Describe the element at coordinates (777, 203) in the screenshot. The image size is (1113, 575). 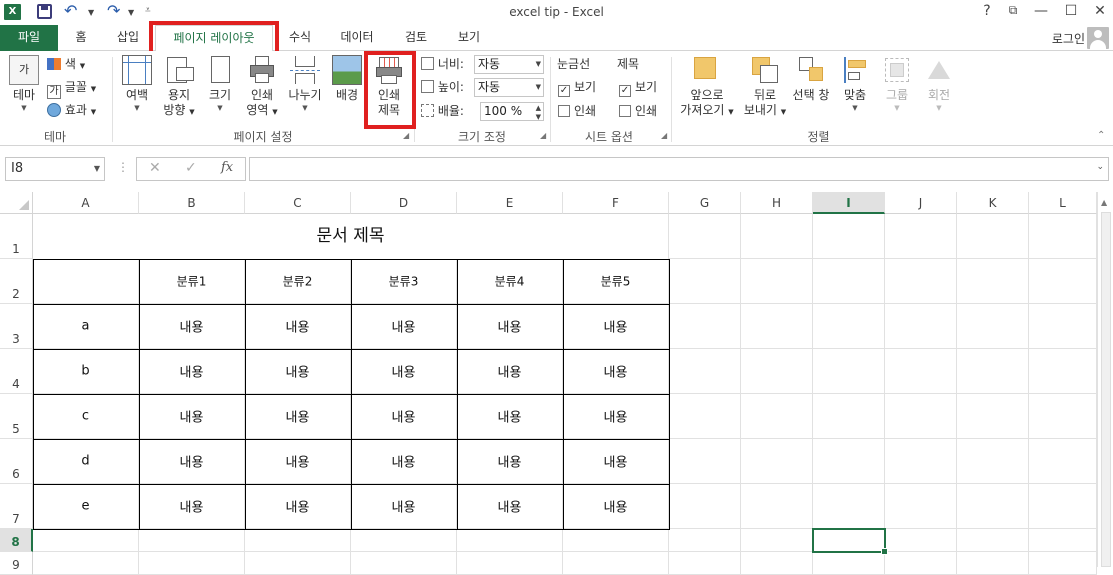
I see `column-header-h: H` at that location.